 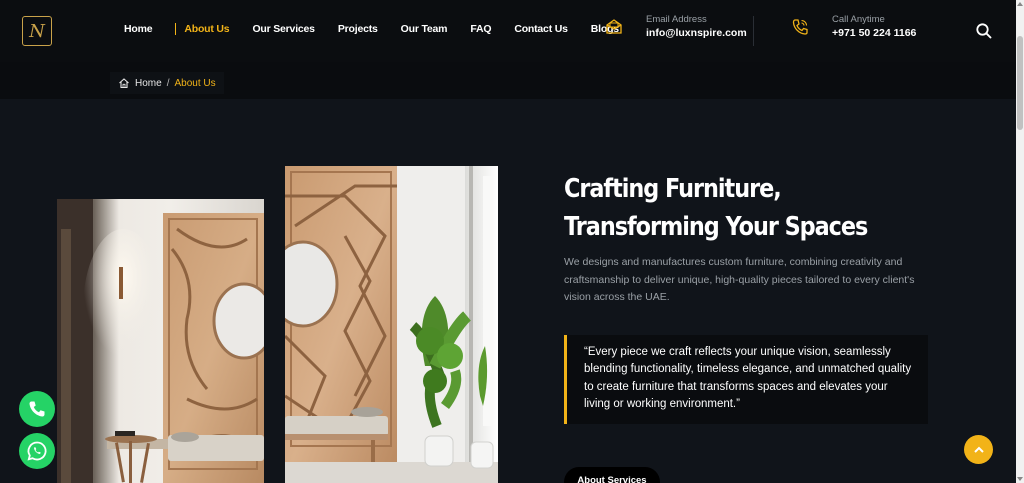 What do you see at coordinates (614, 27) in the screenshot?
I see `email-icon` at bounding box center [614, 27].